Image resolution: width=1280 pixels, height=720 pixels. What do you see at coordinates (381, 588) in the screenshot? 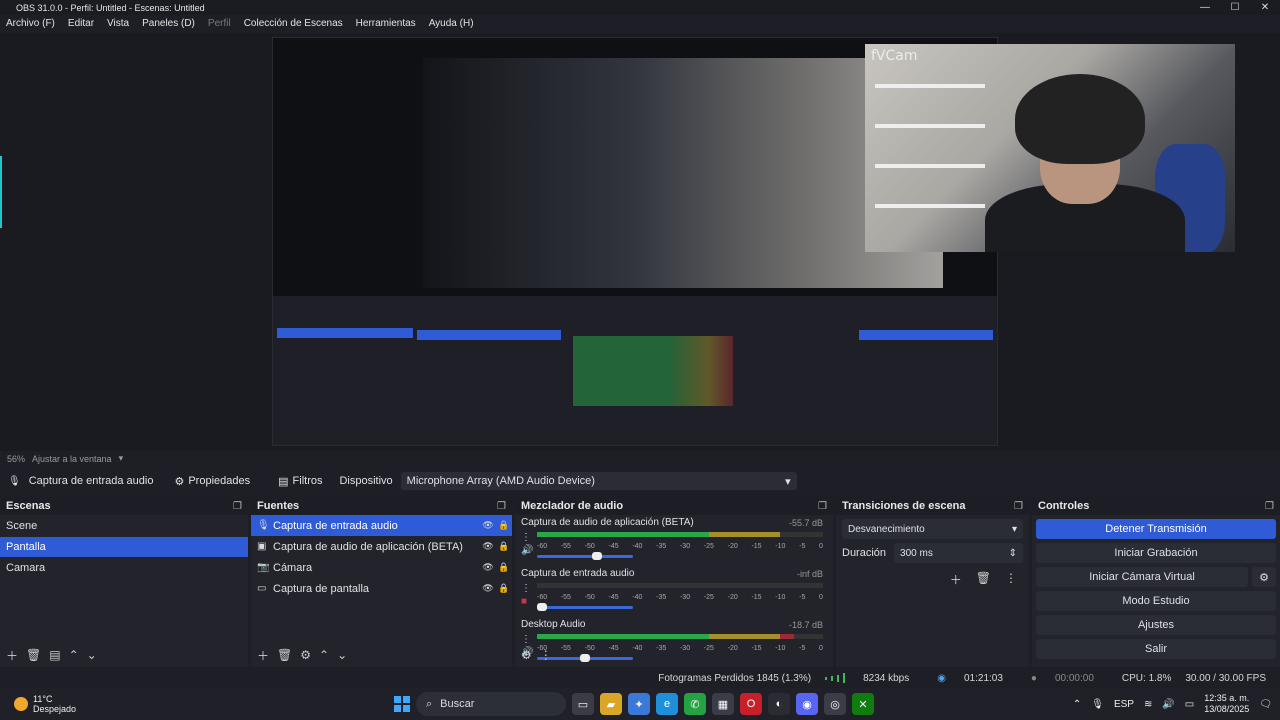
I see `source-item: ▭ Captura de pantalla 👁 🔒` at bounding box center [381, 588].